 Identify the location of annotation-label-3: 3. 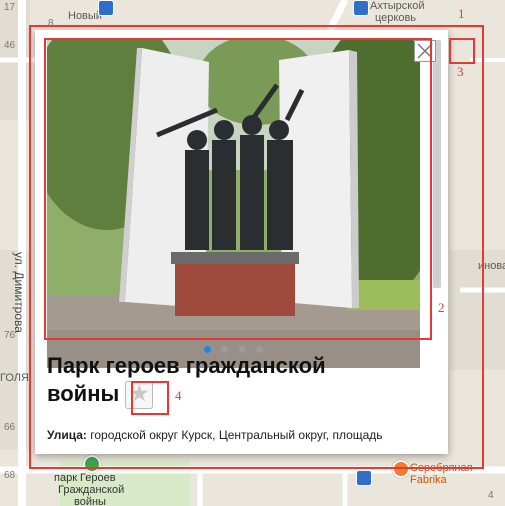
(460, 71).